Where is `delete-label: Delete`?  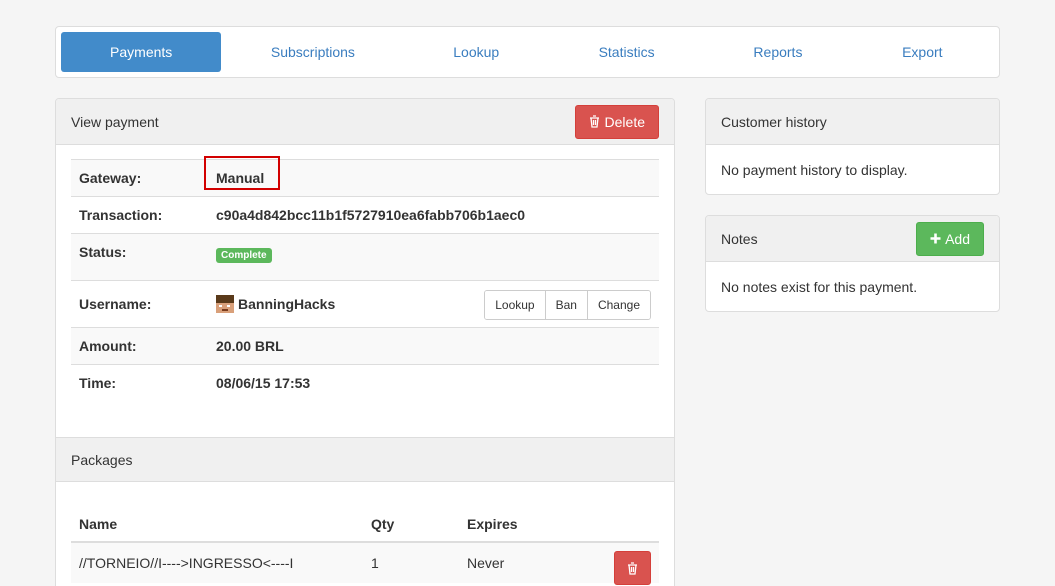 delete-label: Delete is located at coordinates (624, 121).